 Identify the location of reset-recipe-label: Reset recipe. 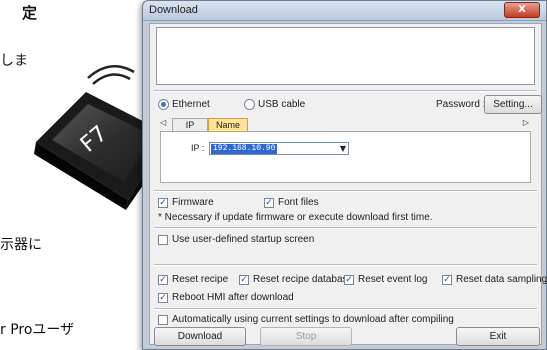
(200, 279).